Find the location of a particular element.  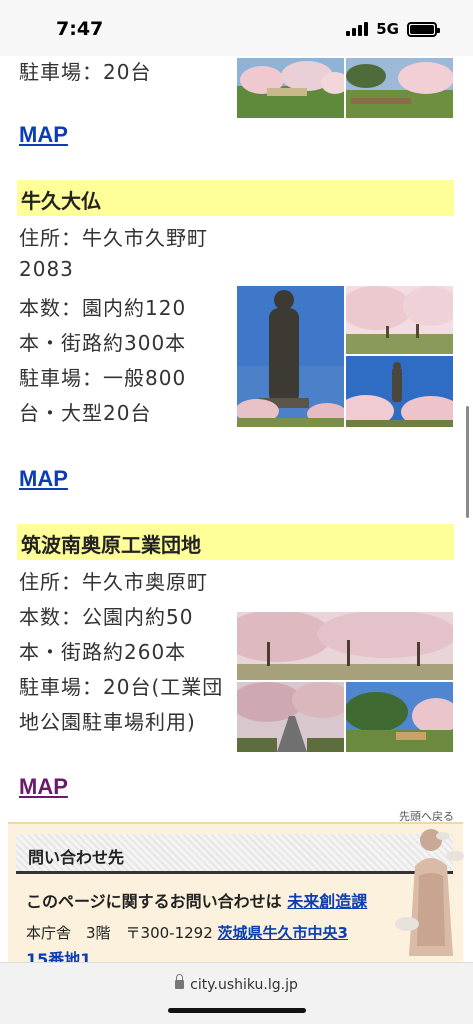

battery-icon is located at coordinates (423, 29).